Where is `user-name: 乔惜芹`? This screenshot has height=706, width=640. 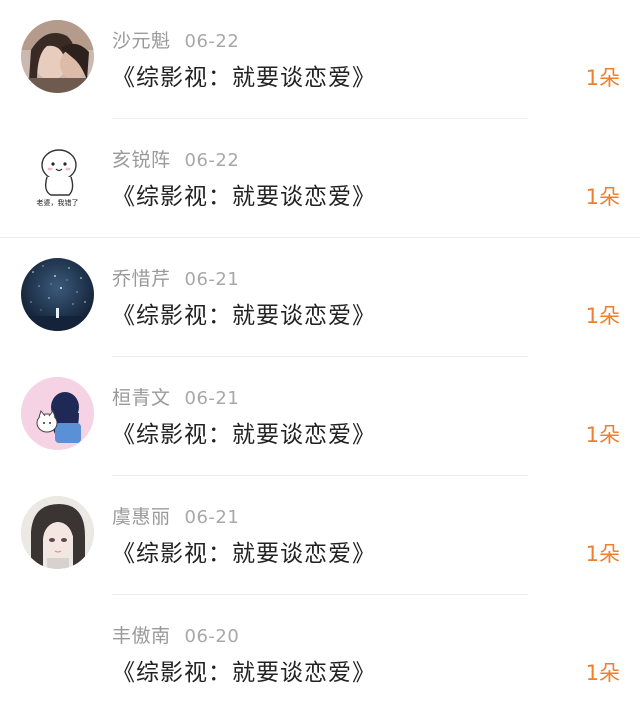 user-name: 乔惜芹 is located at coordinates (141, 279).